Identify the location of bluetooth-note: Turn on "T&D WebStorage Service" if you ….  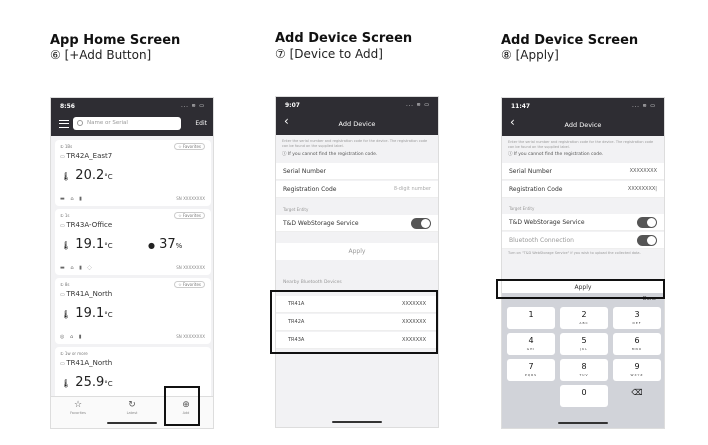
(574, 253).